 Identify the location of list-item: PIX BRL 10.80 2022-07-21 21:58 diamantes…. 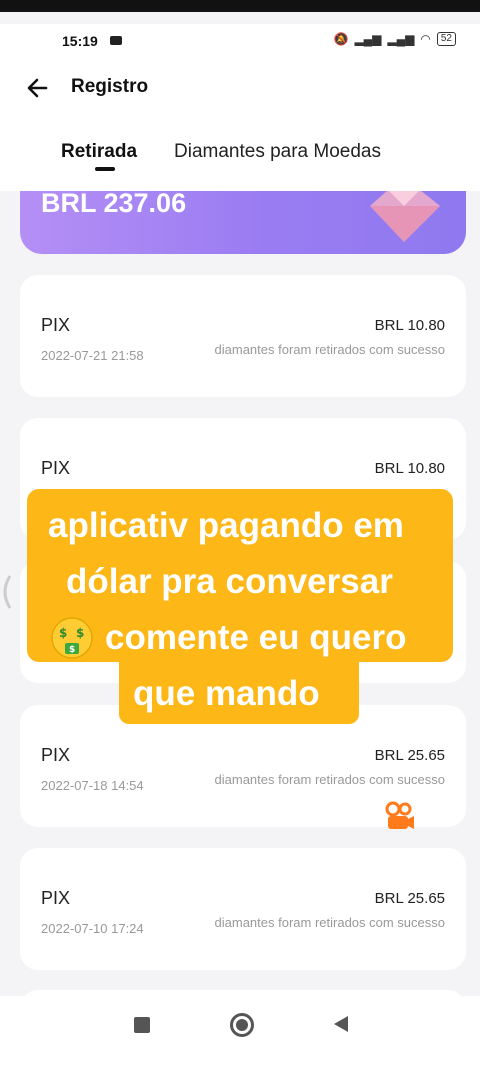
(243, 336).